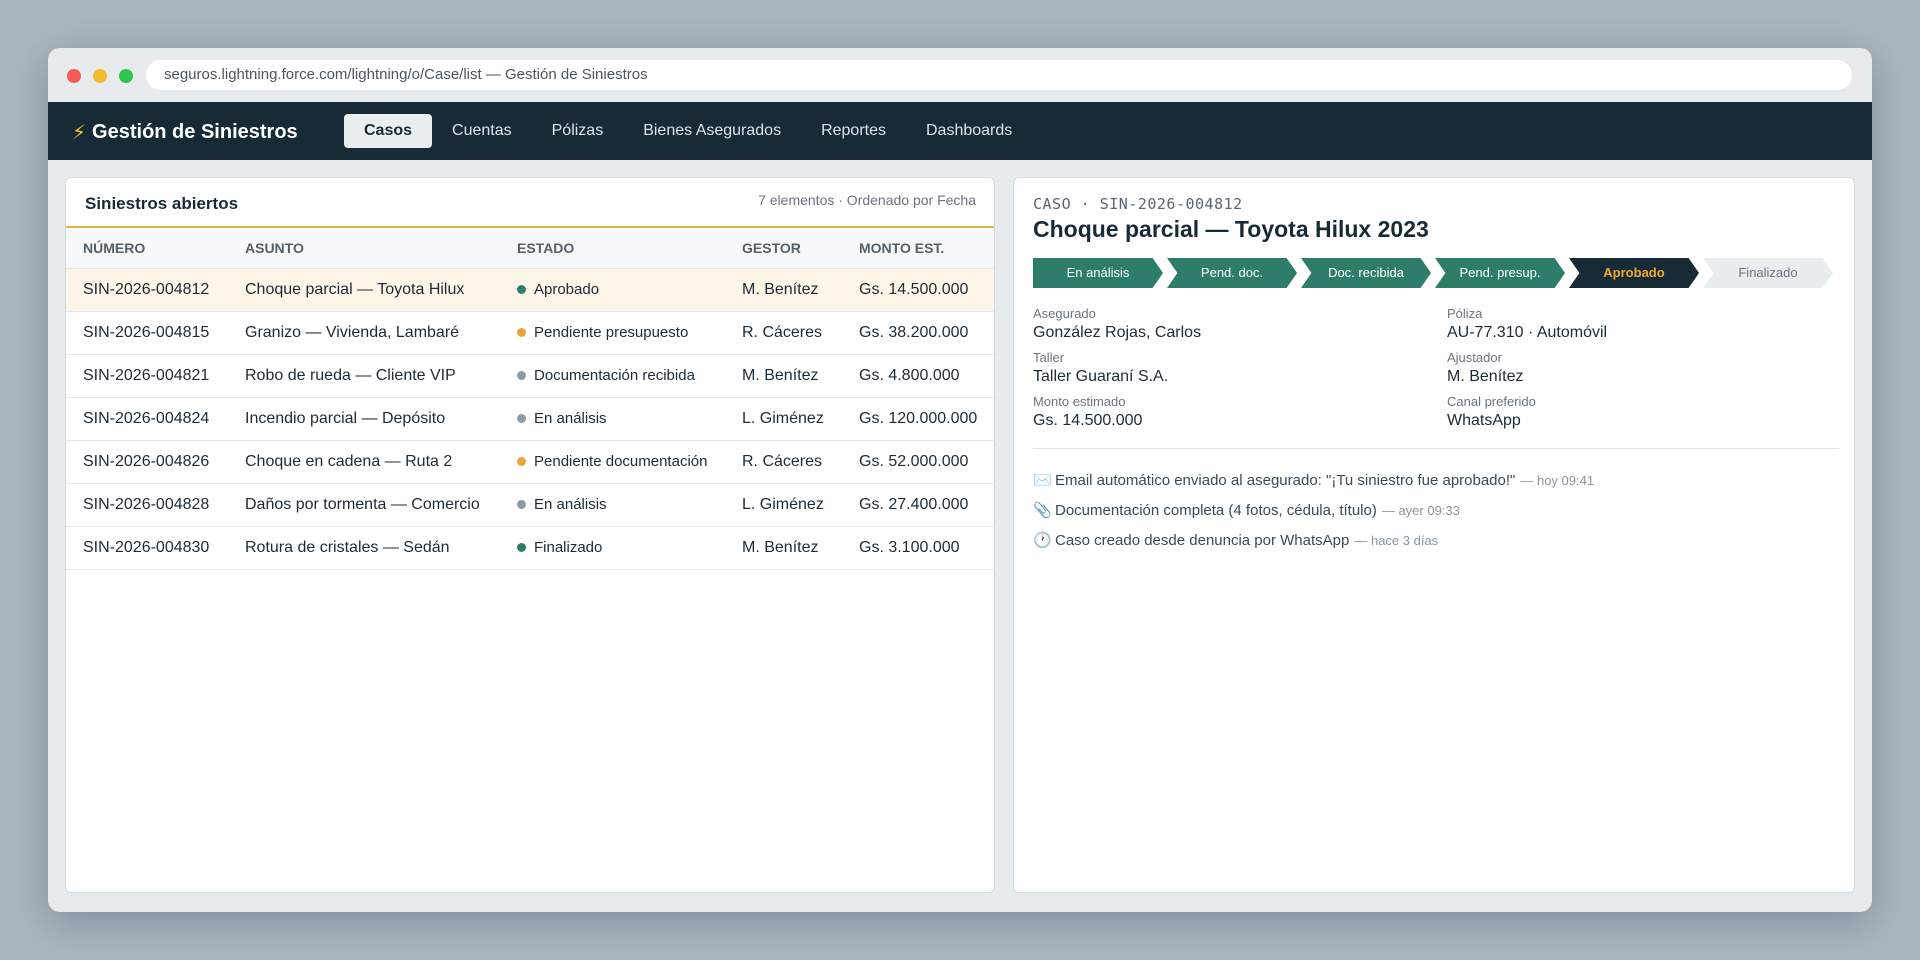 The width and height of the screenshot is (1920, 960). What do you see at coordinates (918, 290) in the screenshot?
I see `cell-monto: Gs. 14.500.000` at bounding box center [918, 290].